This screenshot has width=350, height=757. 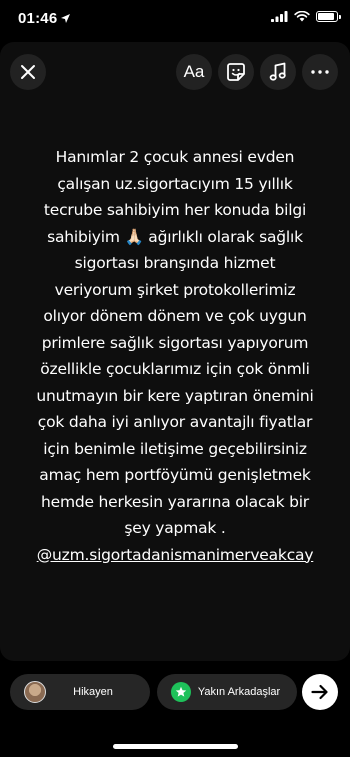 What do you see at coordinates (175, 422) in the screenshot?
I see `story-text-line: çok daha iyi anlıyor avantajlı fiyatlar` at bounding box center [175, 422].